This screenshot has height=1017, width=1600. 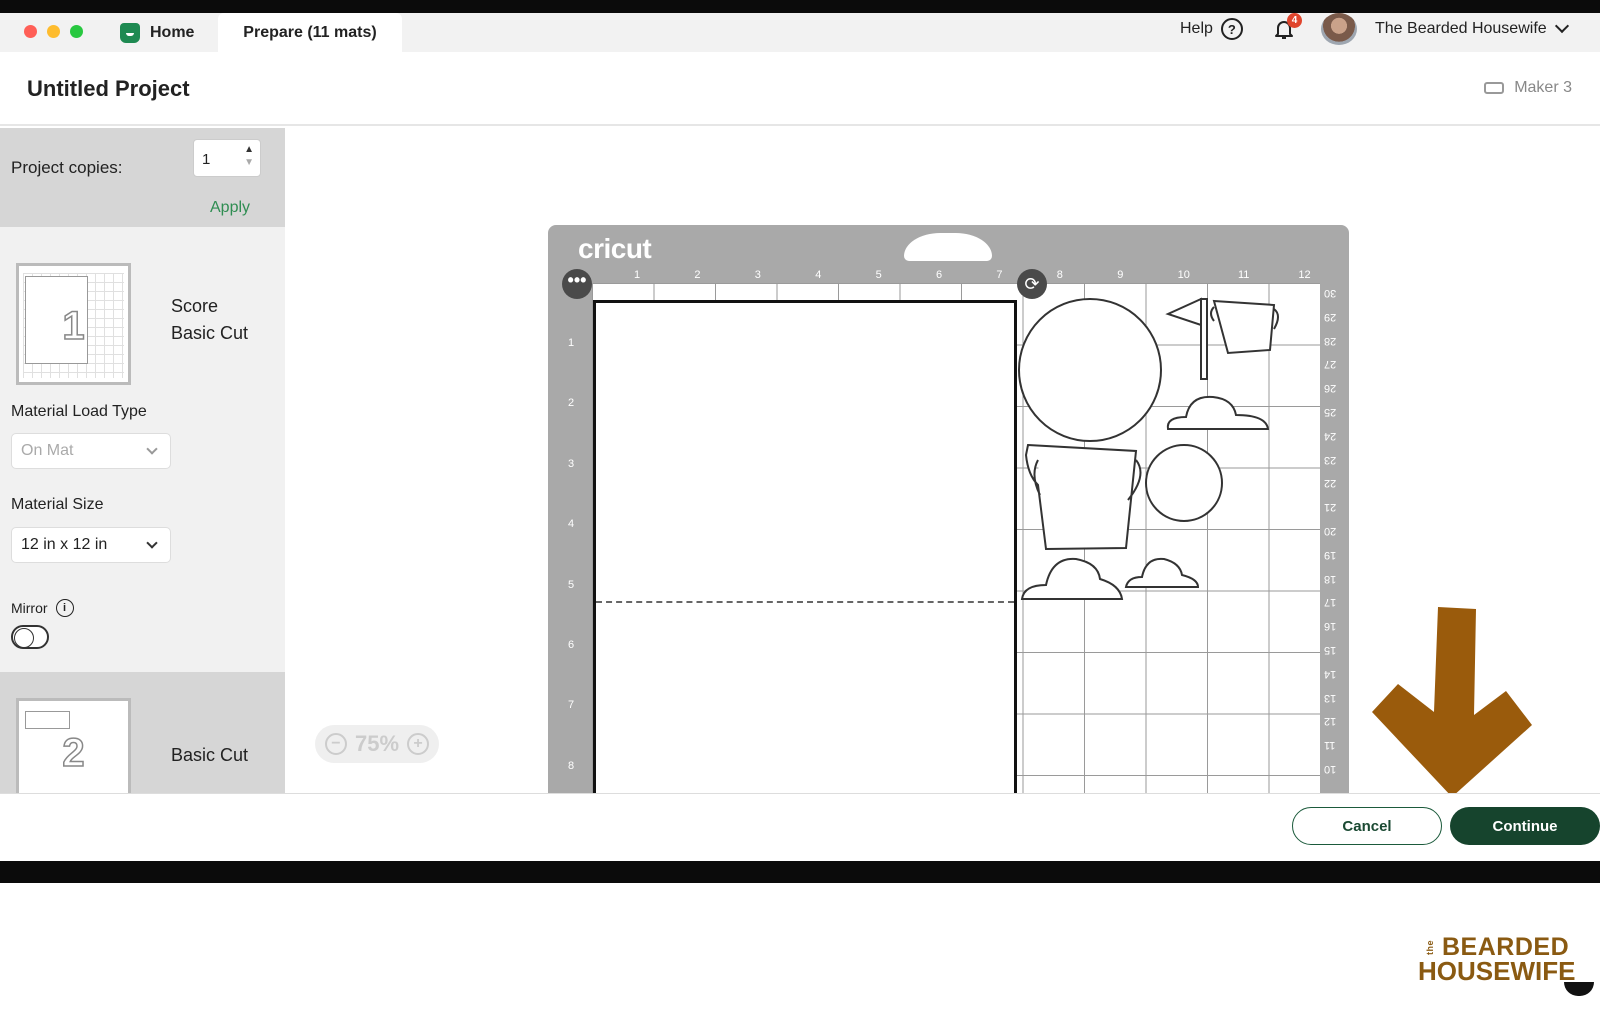 What do you see at coordinates (577, 284) in the screenshot?
I see `more-options-button: •••` at bounding box center [577, 284].